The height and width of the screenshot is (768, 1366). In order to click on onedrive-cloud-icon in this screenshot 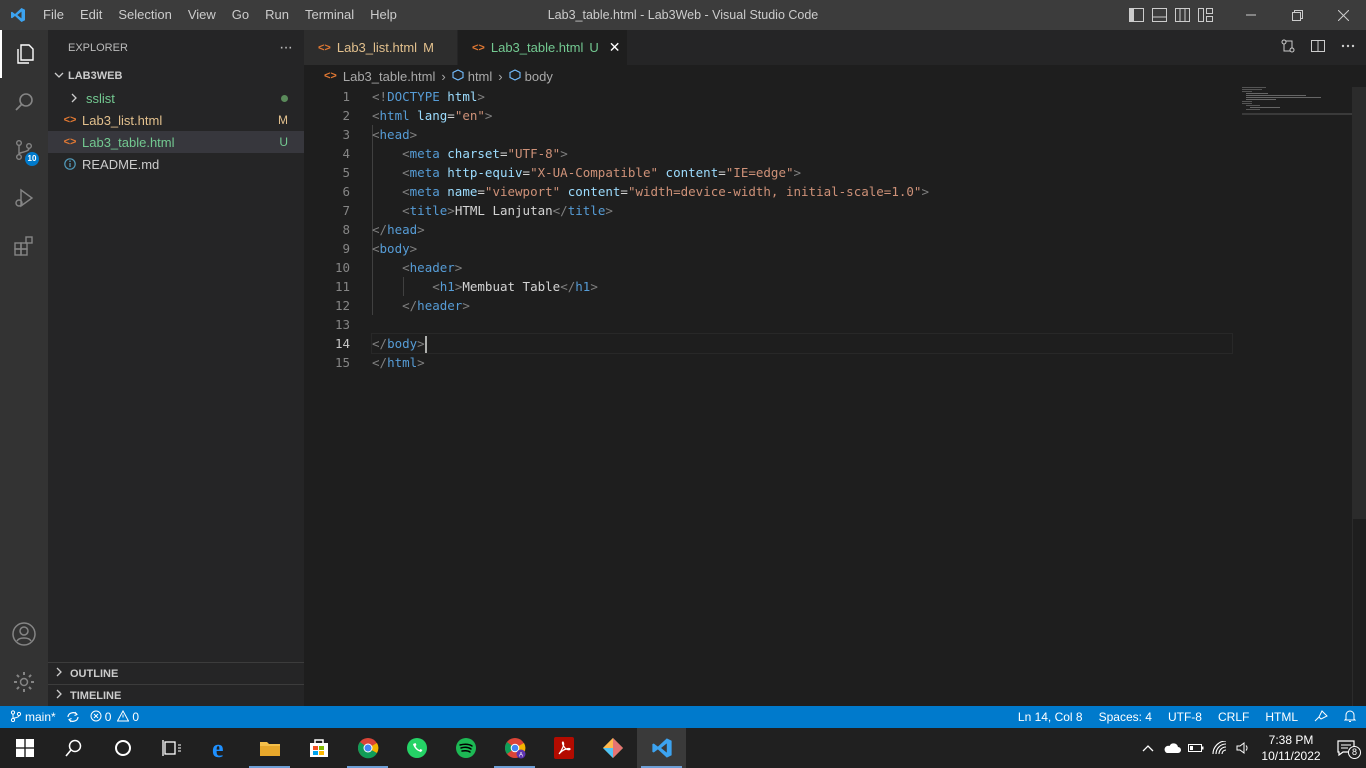, I will do `click(1172, 748)`.